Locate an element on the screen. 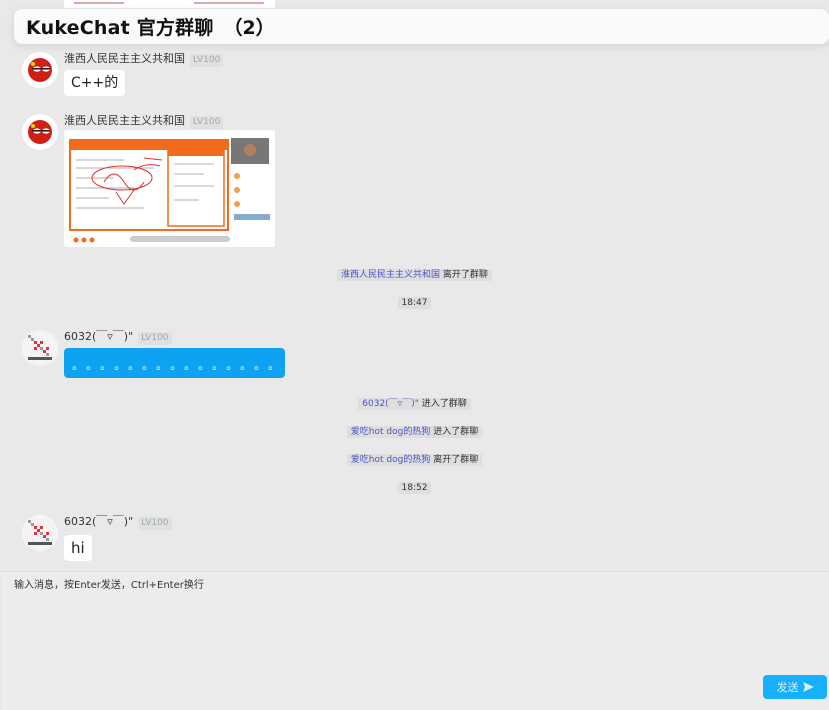 The height and width of the screenshot is (710, 829). member-count: （2） is located at coordinates (249, 28).